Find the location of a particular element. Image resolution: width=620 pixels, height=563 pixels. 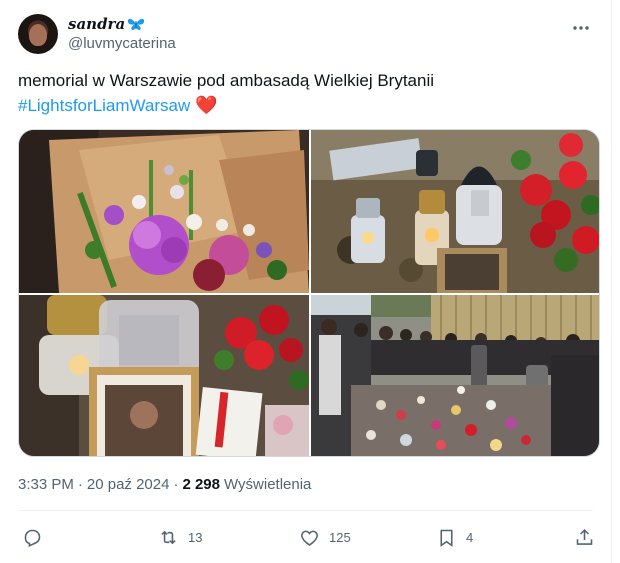

more-options-button is located at coordinates (581, 28).